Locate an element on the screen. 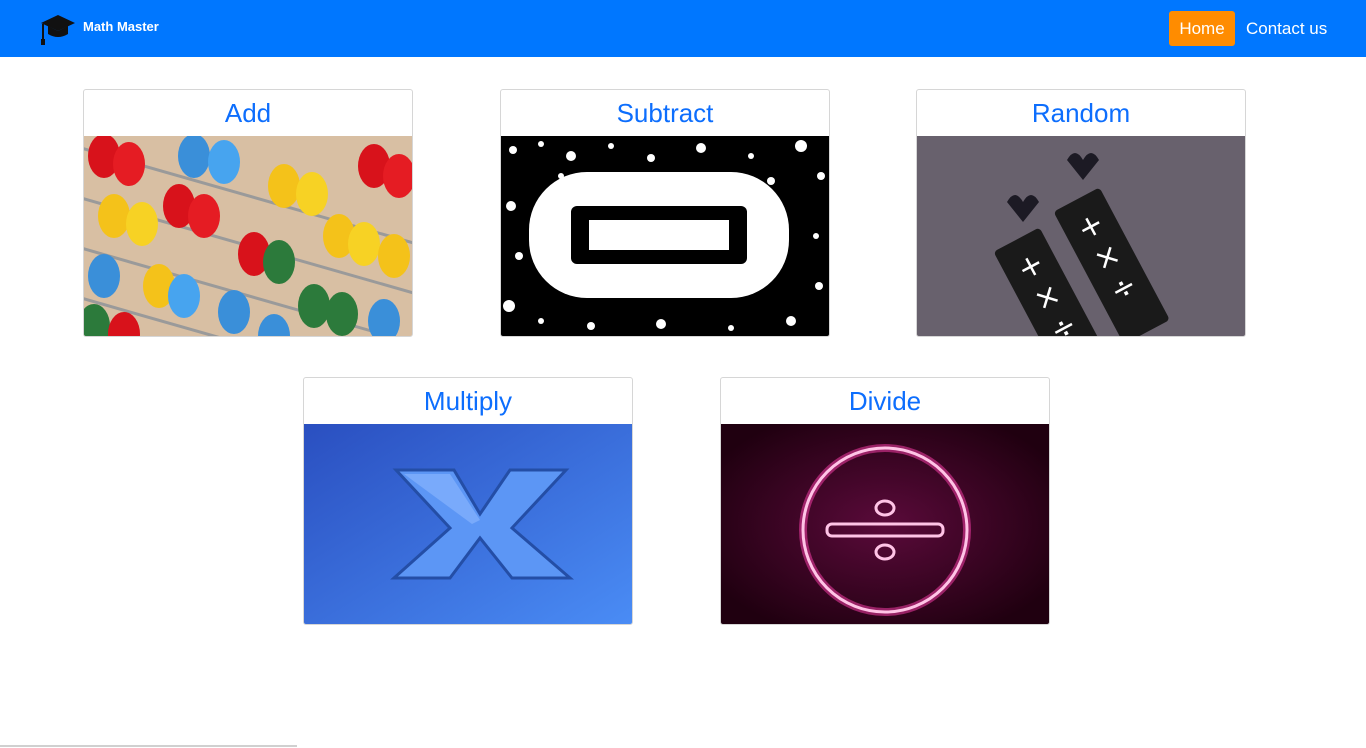  nav-home-link: Home is located at coordinates (1202, 28).